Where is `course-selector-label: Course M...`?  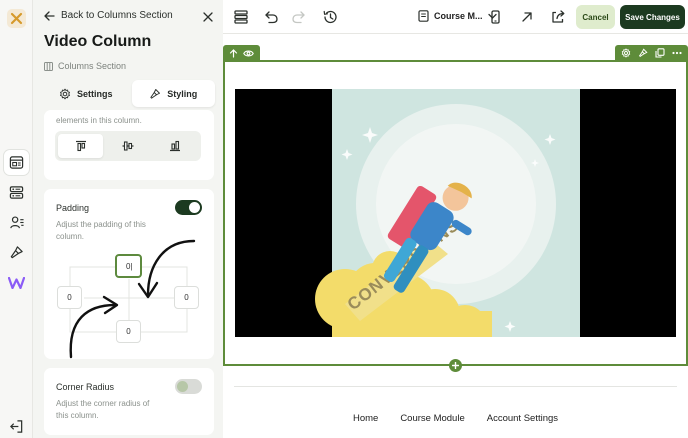 course-selector-label: Course M... is located at coordinates (458, 16).